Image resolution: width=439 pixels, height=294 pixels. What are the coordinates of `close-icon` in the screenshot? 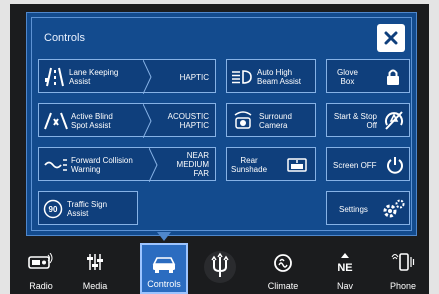 It's located at (391, 38).